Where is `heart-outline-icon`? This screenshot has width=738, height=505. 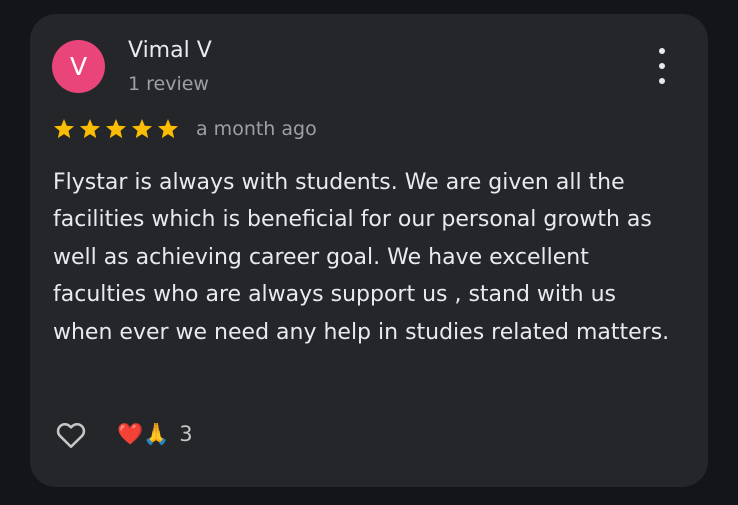 heart-outline-icon is located at coordinates (71, 436).